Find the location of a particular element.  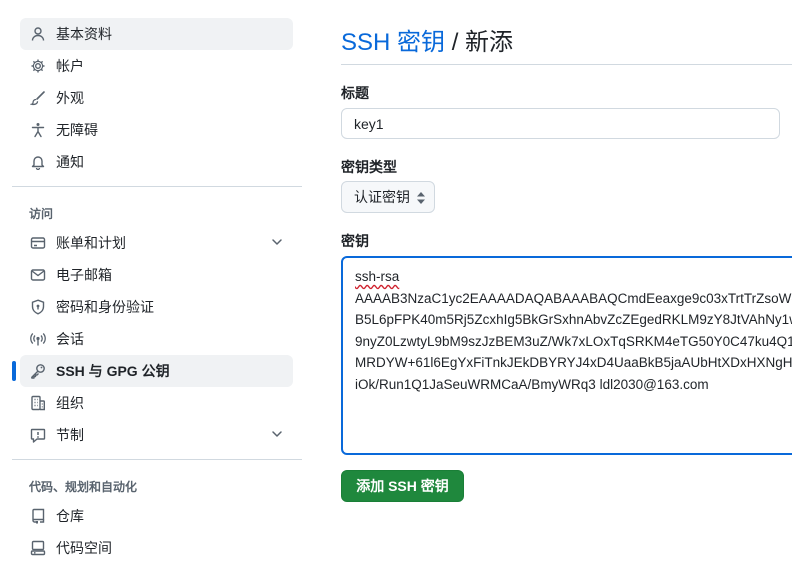

sidebar-item-key: SSH 与 GPG 公钥 is located at coordinates (152, 371).